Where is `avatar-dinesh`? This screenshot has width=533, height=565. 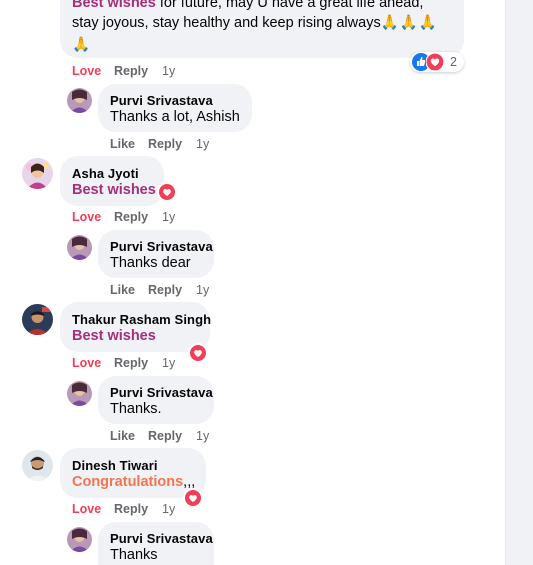 avatar-dinesh is located at coordinates (37, 465).